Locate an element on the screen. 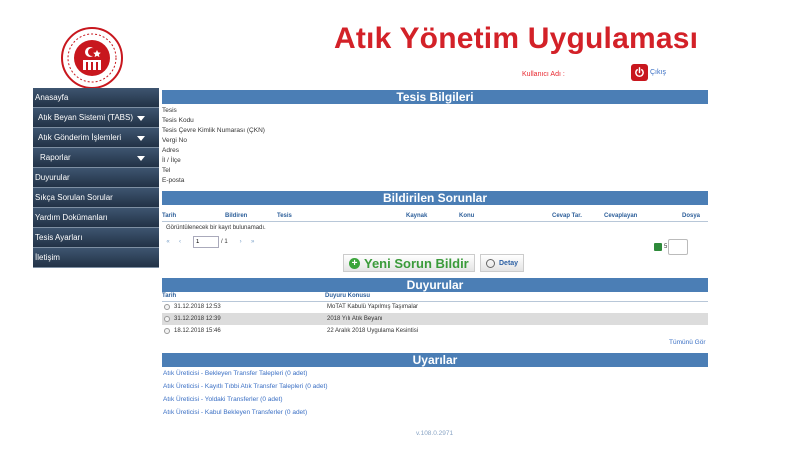 The image size is (800, 471). sidebar-item-label: Duyurular is located at coordinates (52, 177).